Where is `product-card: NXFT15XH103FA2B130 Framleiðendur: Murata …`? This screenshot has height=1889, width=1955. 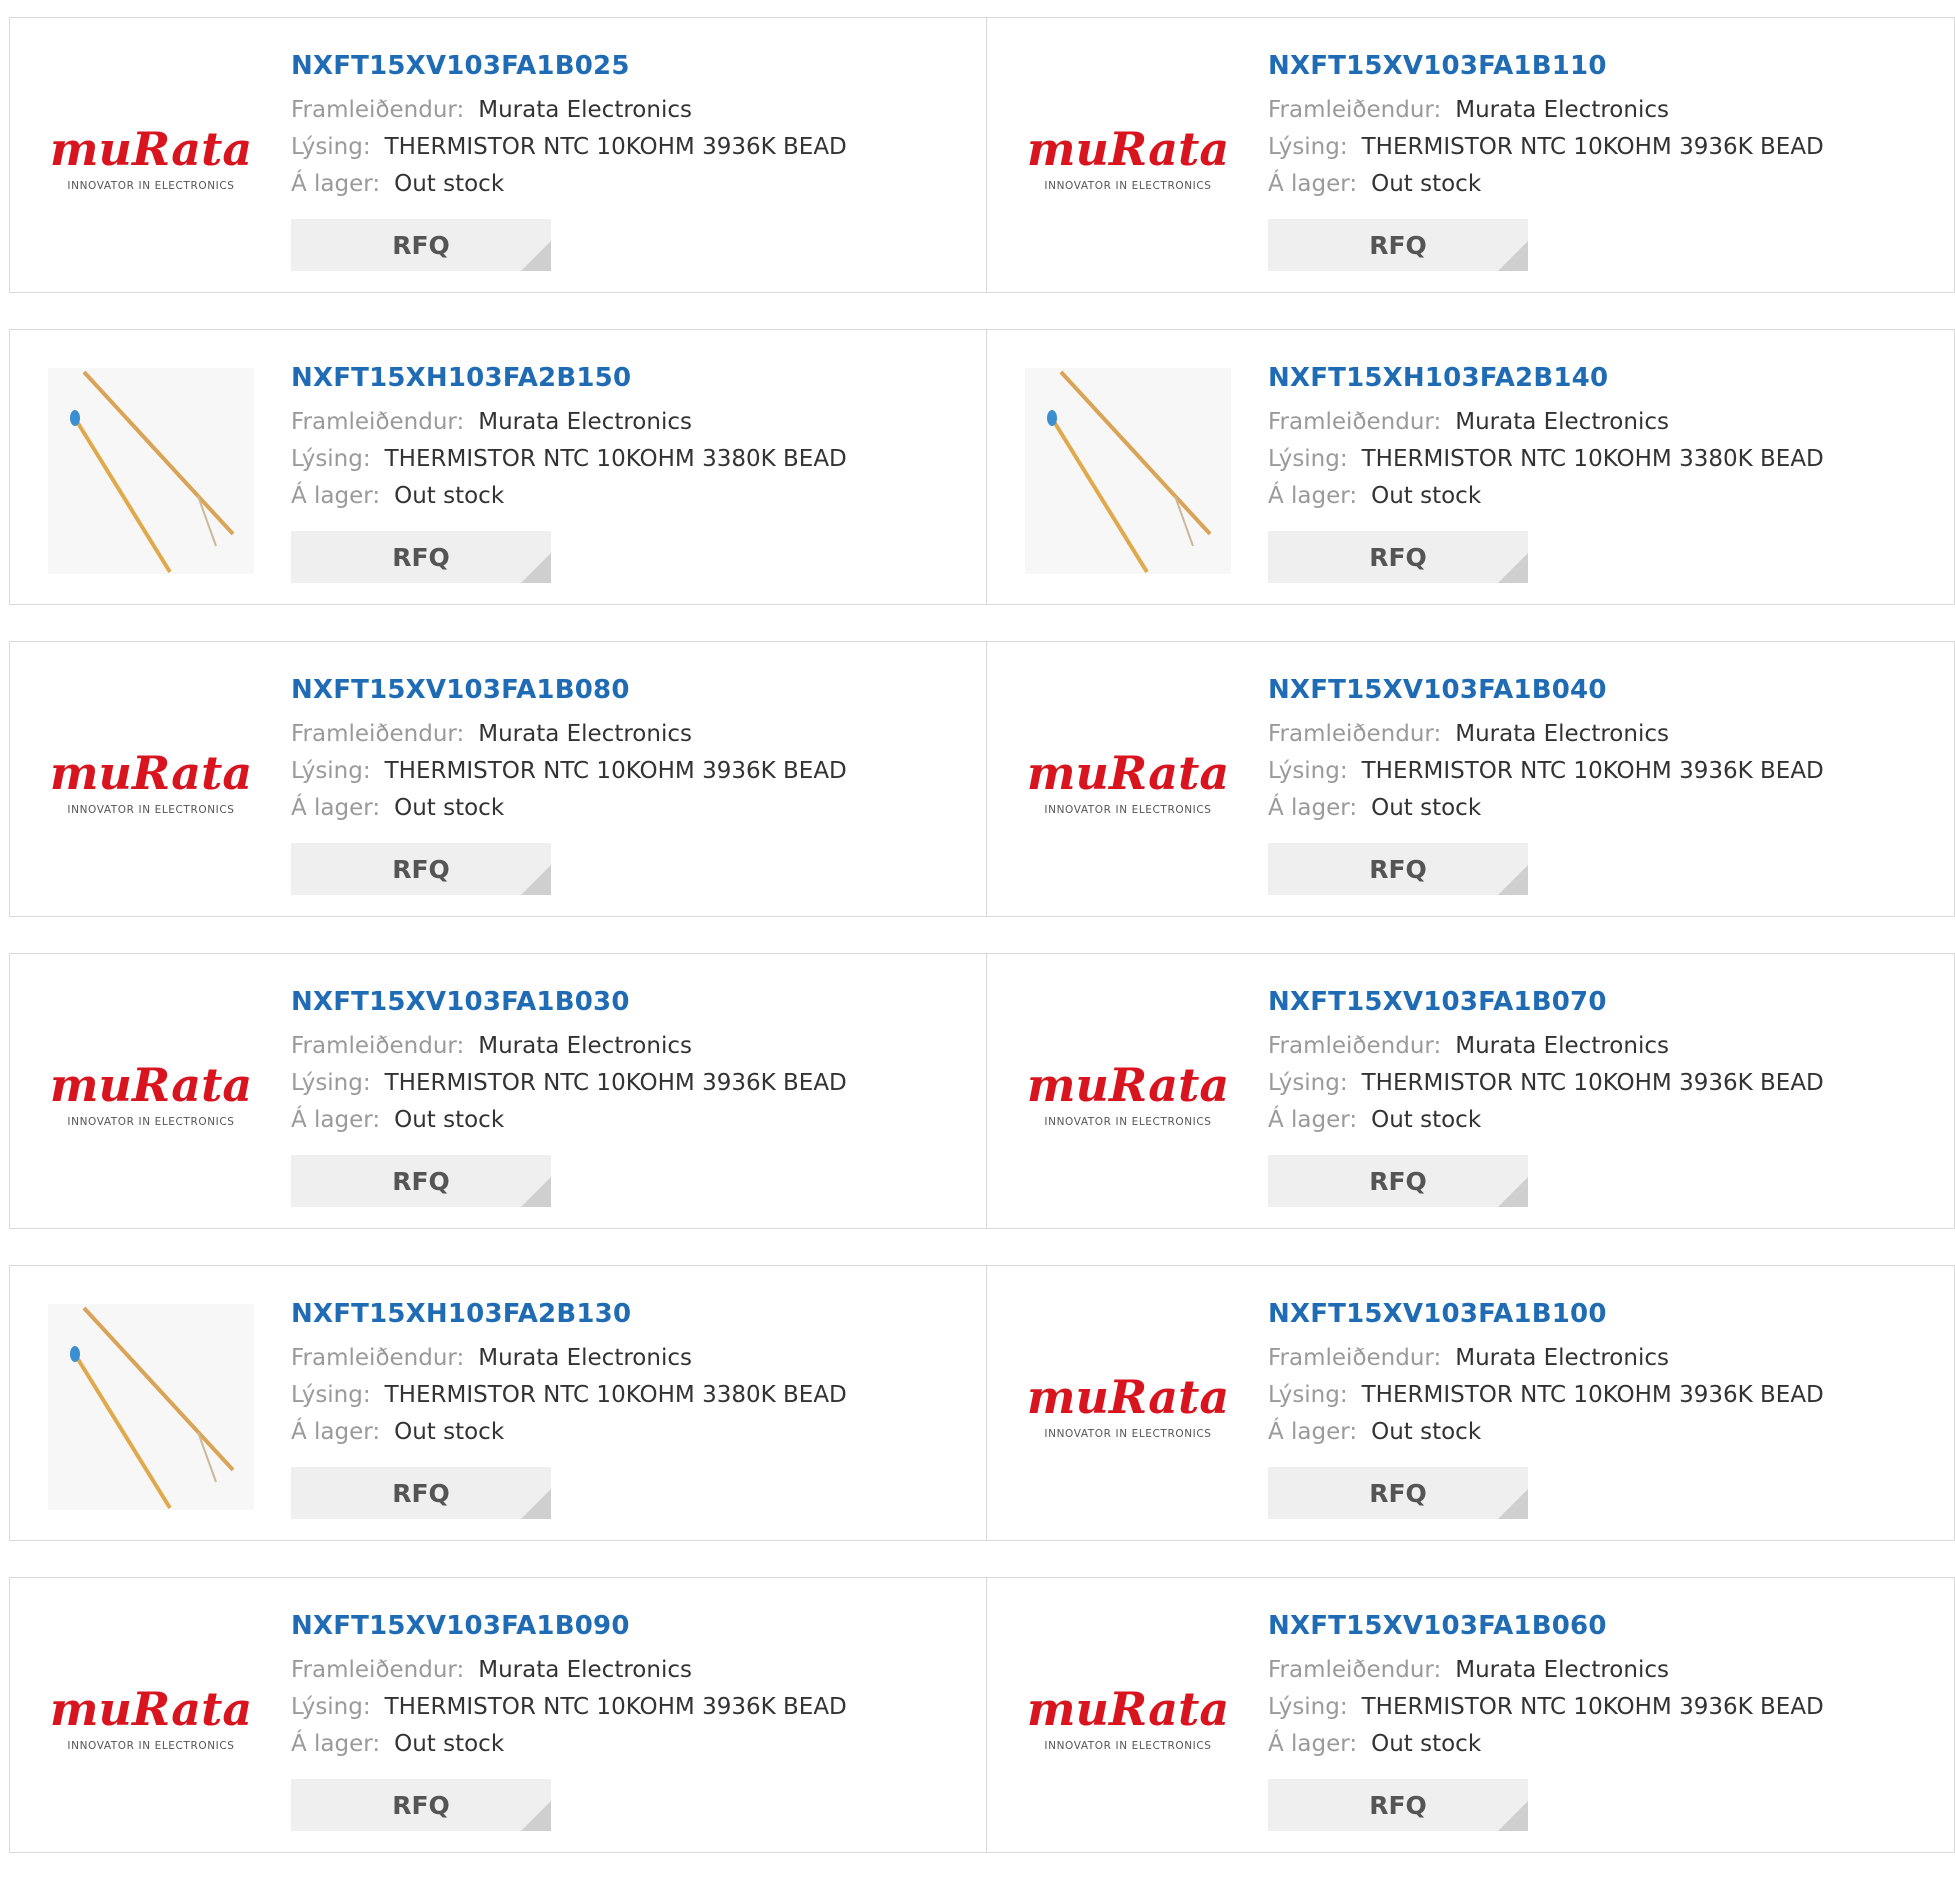
product-card: NXFT15XH103FA2B130 Framleiðendur: Murata … is located at coordinates (498, 1403).